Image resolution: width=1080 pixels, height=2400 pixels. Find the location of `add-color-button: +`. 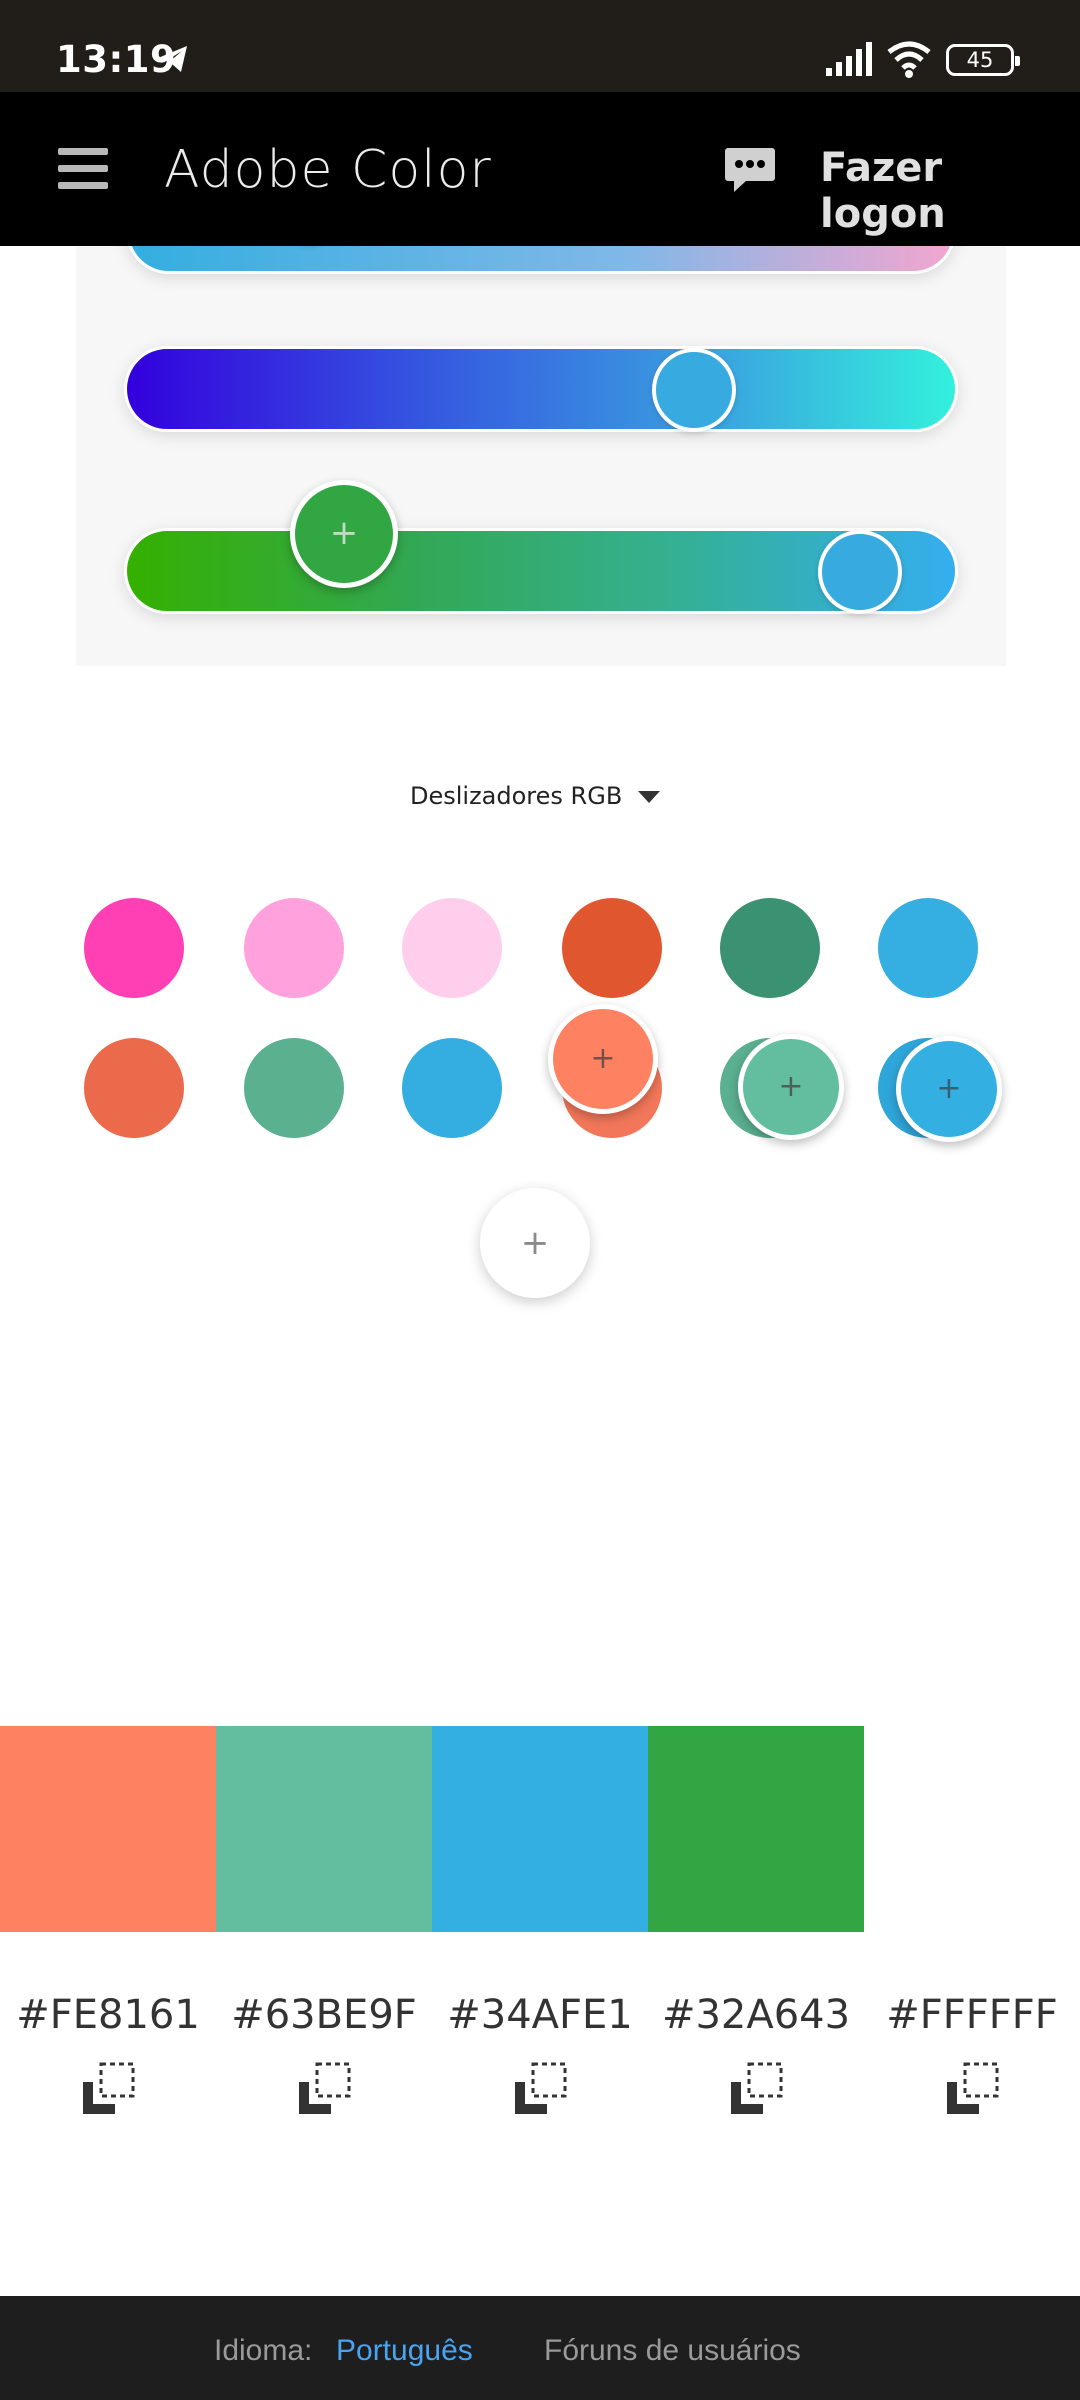

add-color-button: + is located at coordinates (535, 1243).